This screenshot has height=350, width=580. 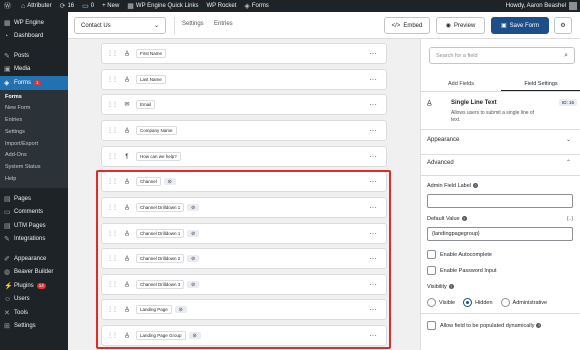 What do you see at coordinates (568, 139) in the screenshot?
I see `chevron-down-icon: ⌄` at bounding box center [568, 139].